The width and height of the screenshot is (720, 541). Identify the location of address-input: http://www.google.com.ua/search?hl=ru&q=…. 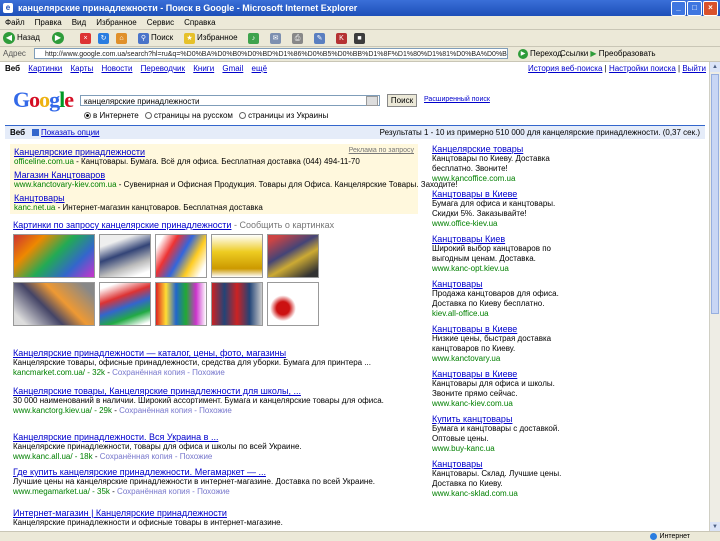
(271, 53).